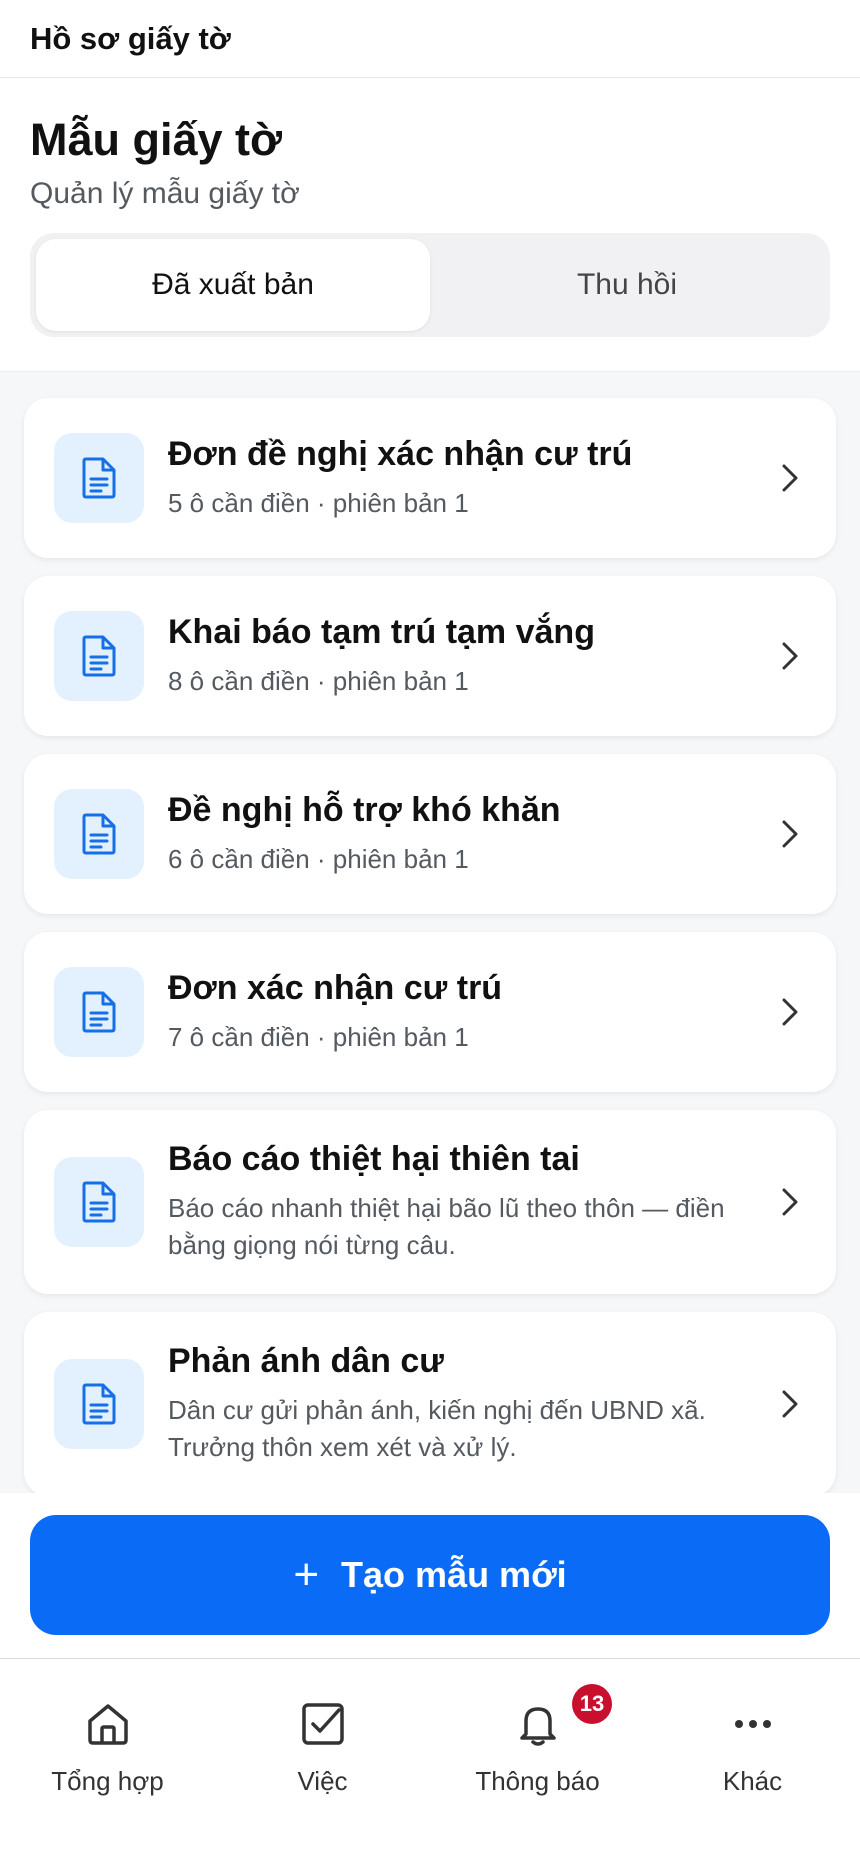 The height and width of the screenshot is (1864, 860). Describe the element at coordinates (323, 1724) in the screenshot. I see `checkbox-icon` at that location.